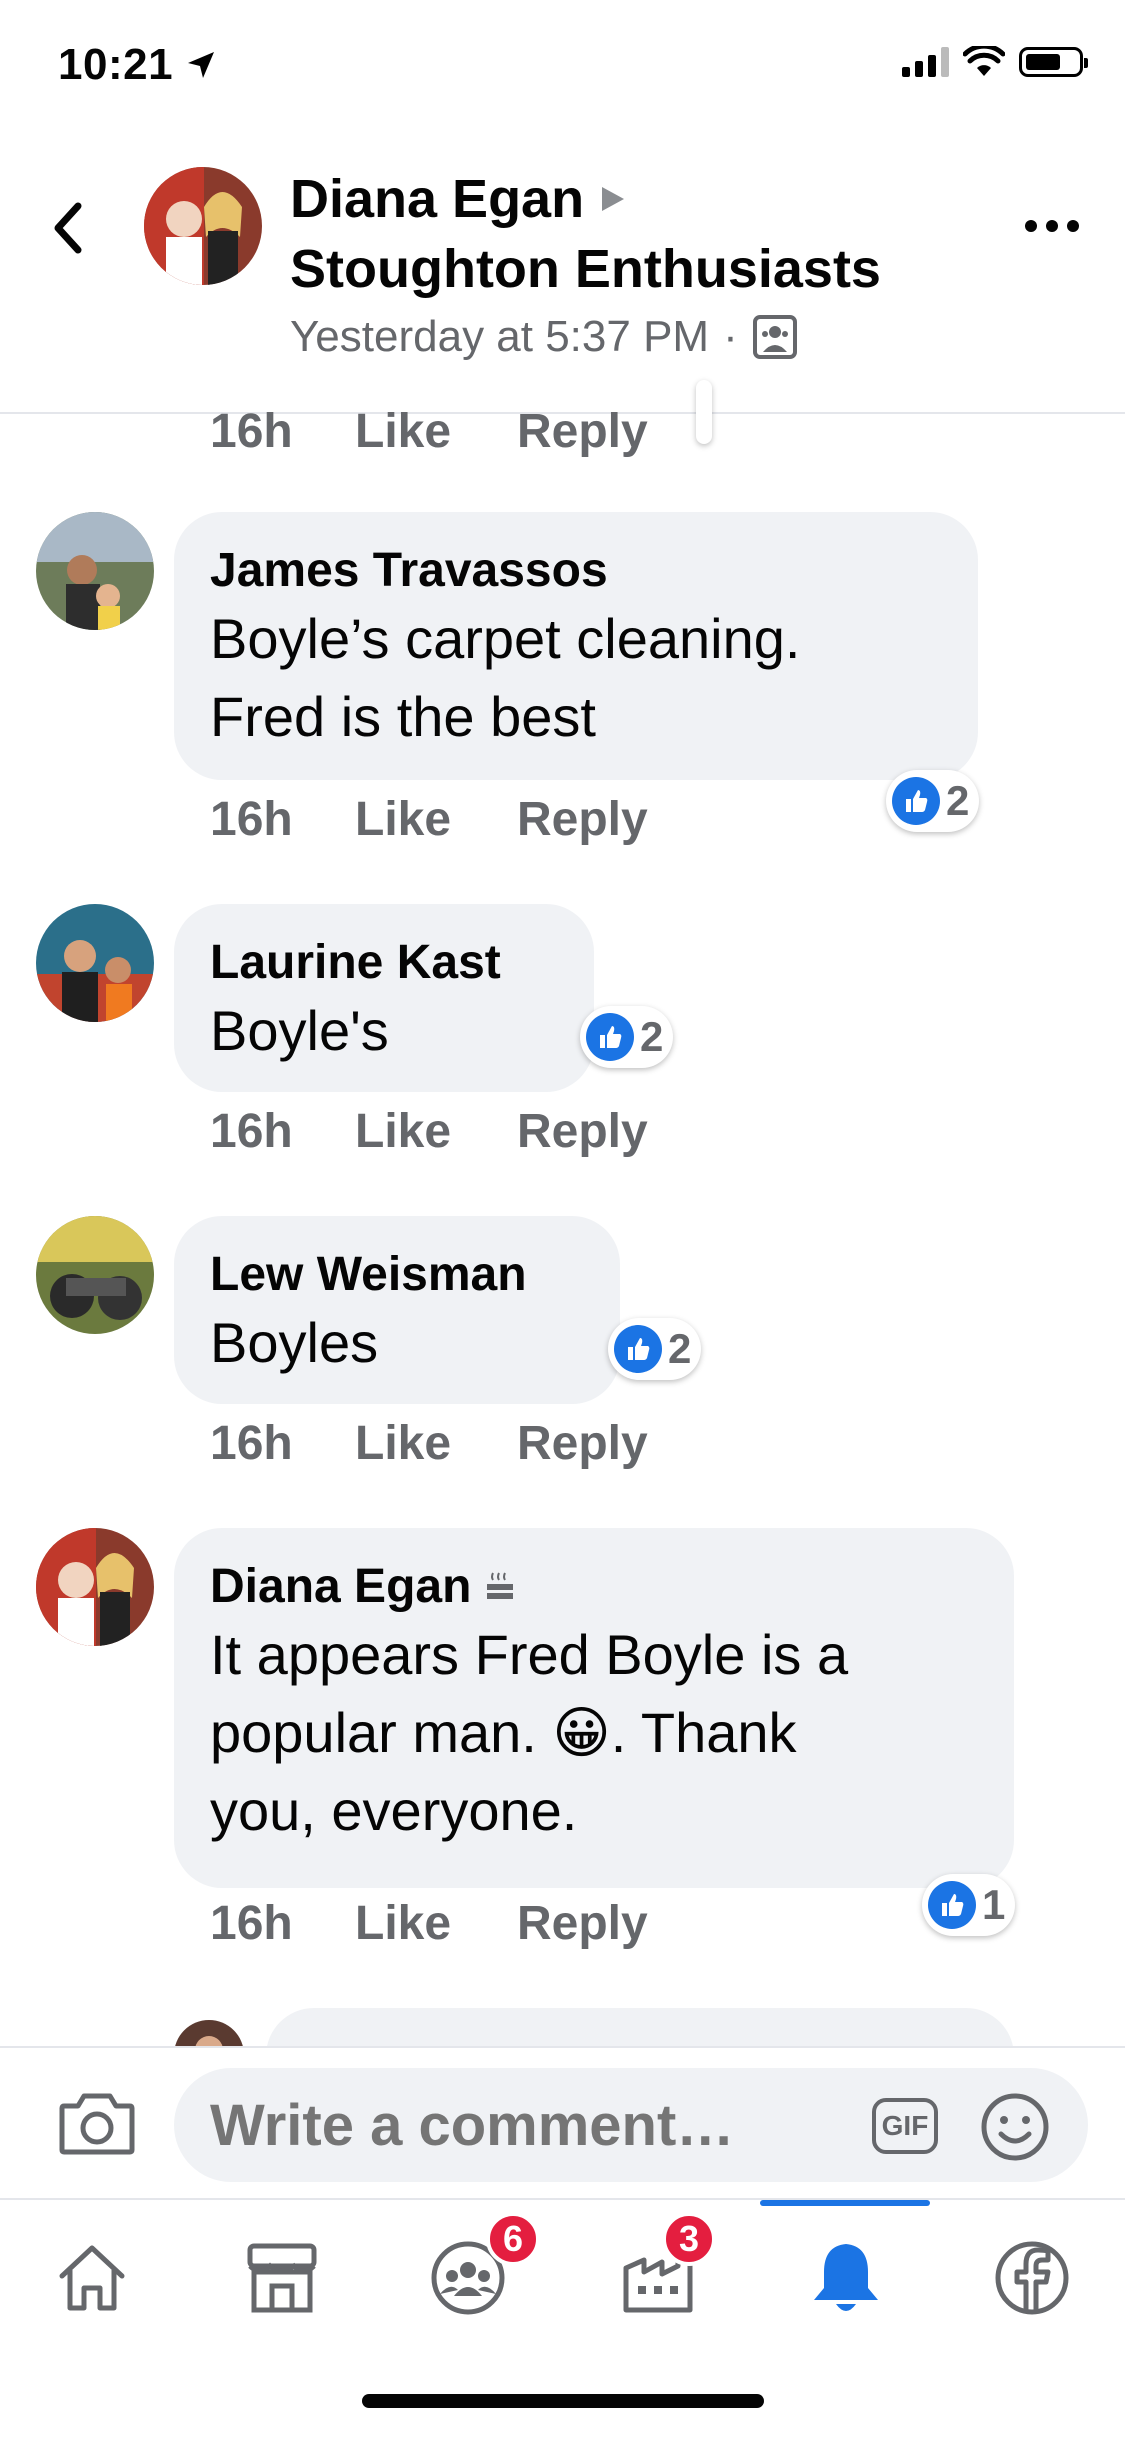  What do you see at coordinates (513, 2239) in the screenshot?
I see `groups-badge: 6` at bounding box center [513, 2239].